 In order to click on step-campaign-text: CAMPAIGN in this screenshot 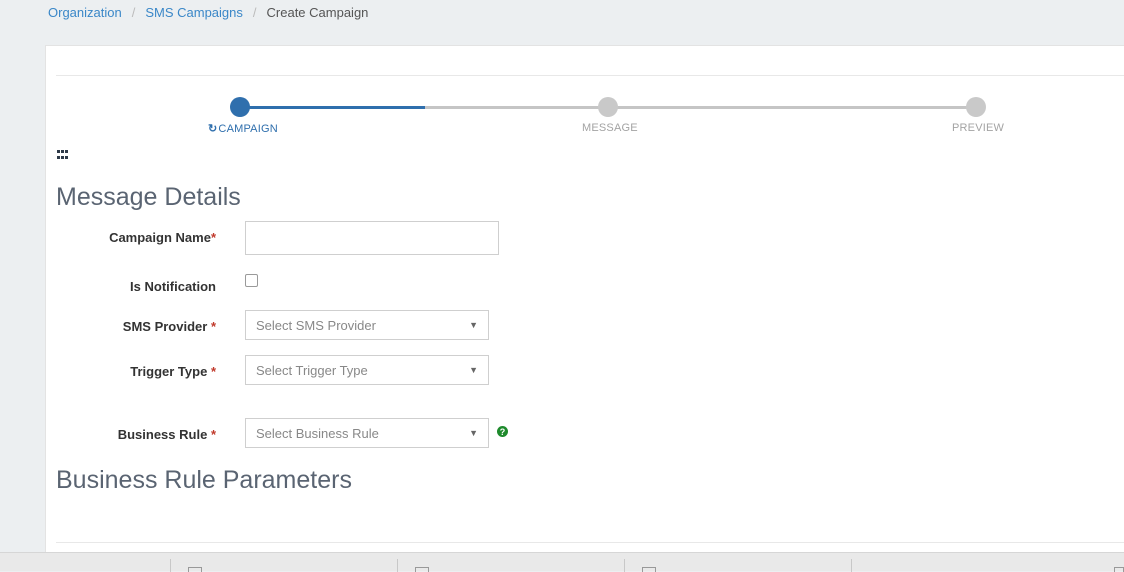, I will do `click(248, 129)`.